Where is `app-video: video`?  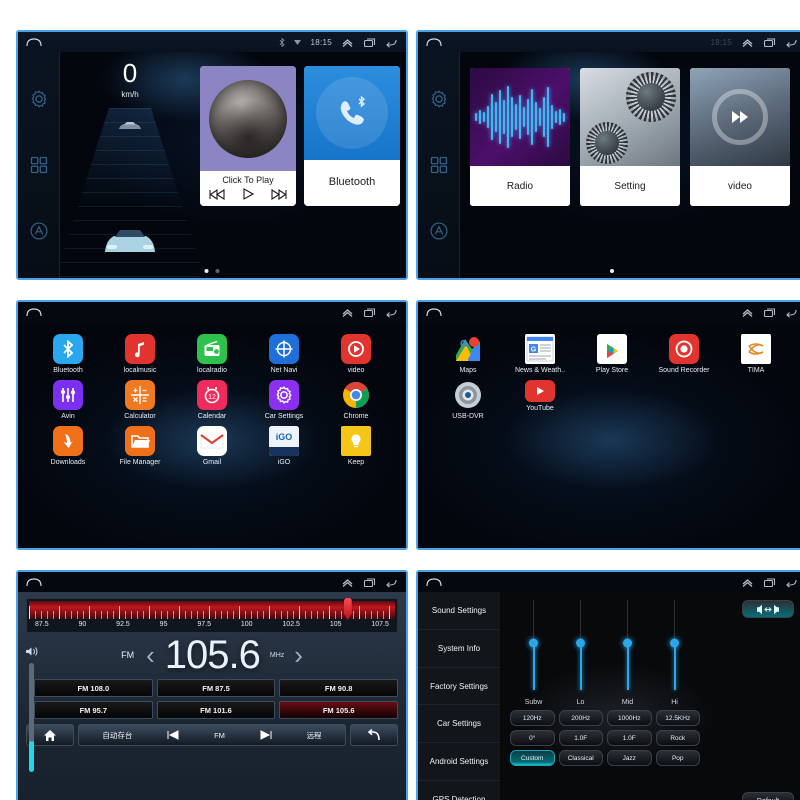
app-video: video is located at coordinates (356, 354).